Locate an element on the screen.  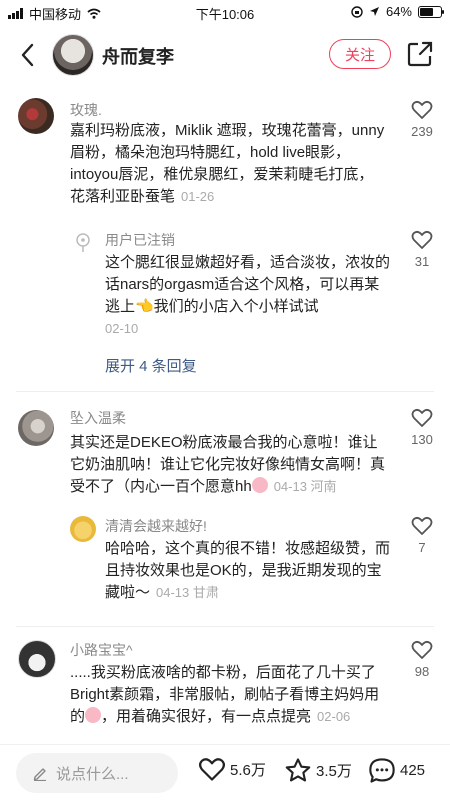
bottom-bar: 说点什么... 5.6万 3.5万 425 is located at coordinates (225, 772).